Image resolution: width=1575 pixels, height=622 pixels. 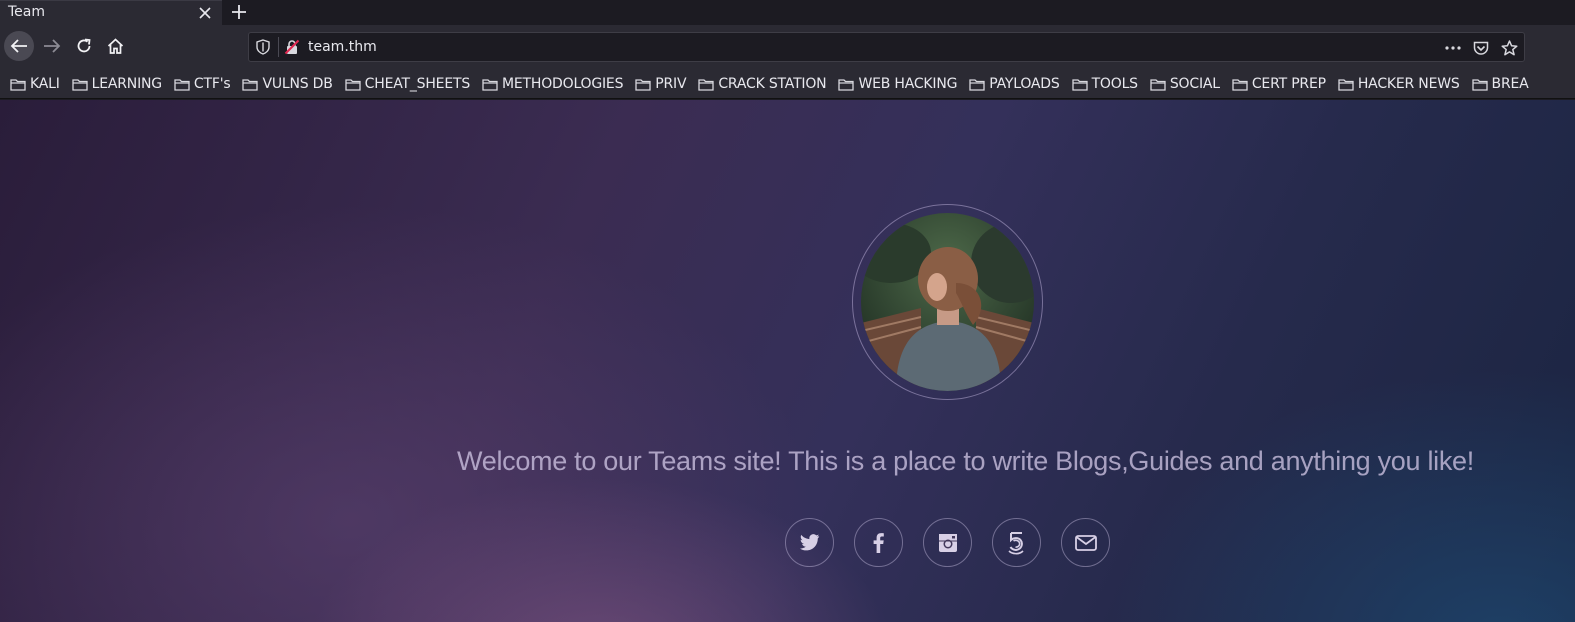 I want to click on insecure-lock-icon, so click(x=292, y=47).